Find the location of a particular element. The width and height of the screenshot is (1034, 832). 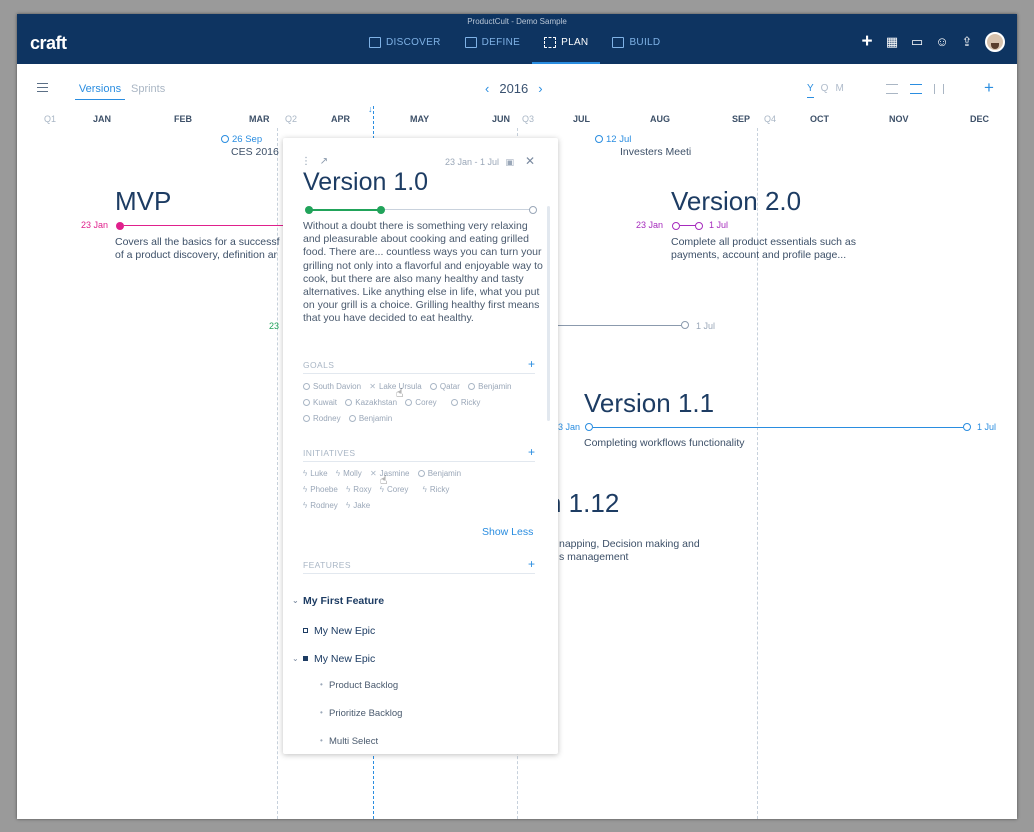

add-initiative-icon: + is located at coordinates (531, 452).